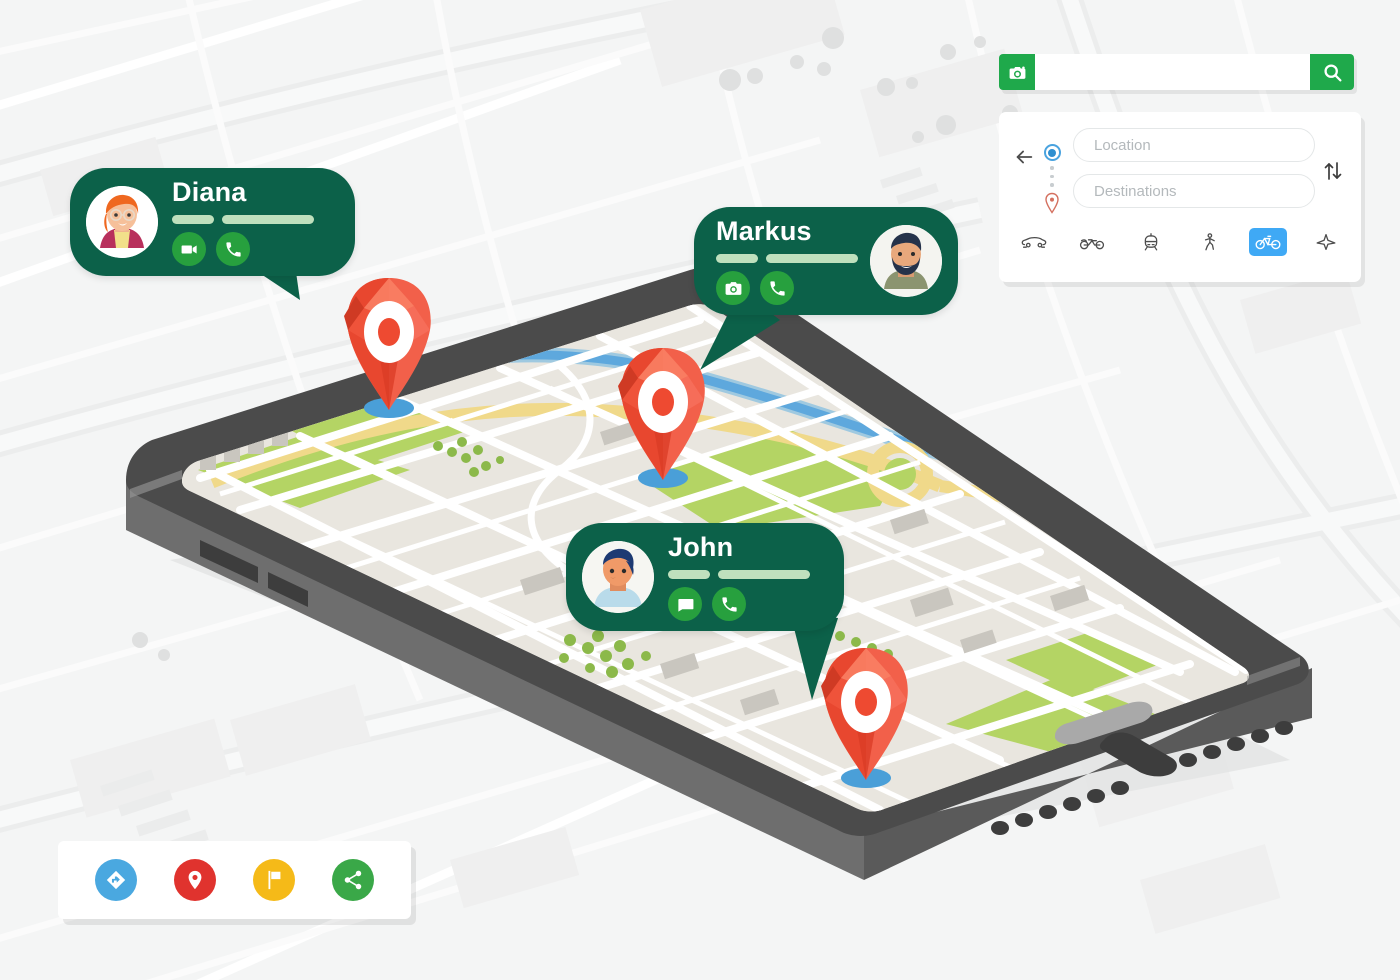 This screenshot has height=980, width=1400. I want to click on route-track, so click(1052, 171).